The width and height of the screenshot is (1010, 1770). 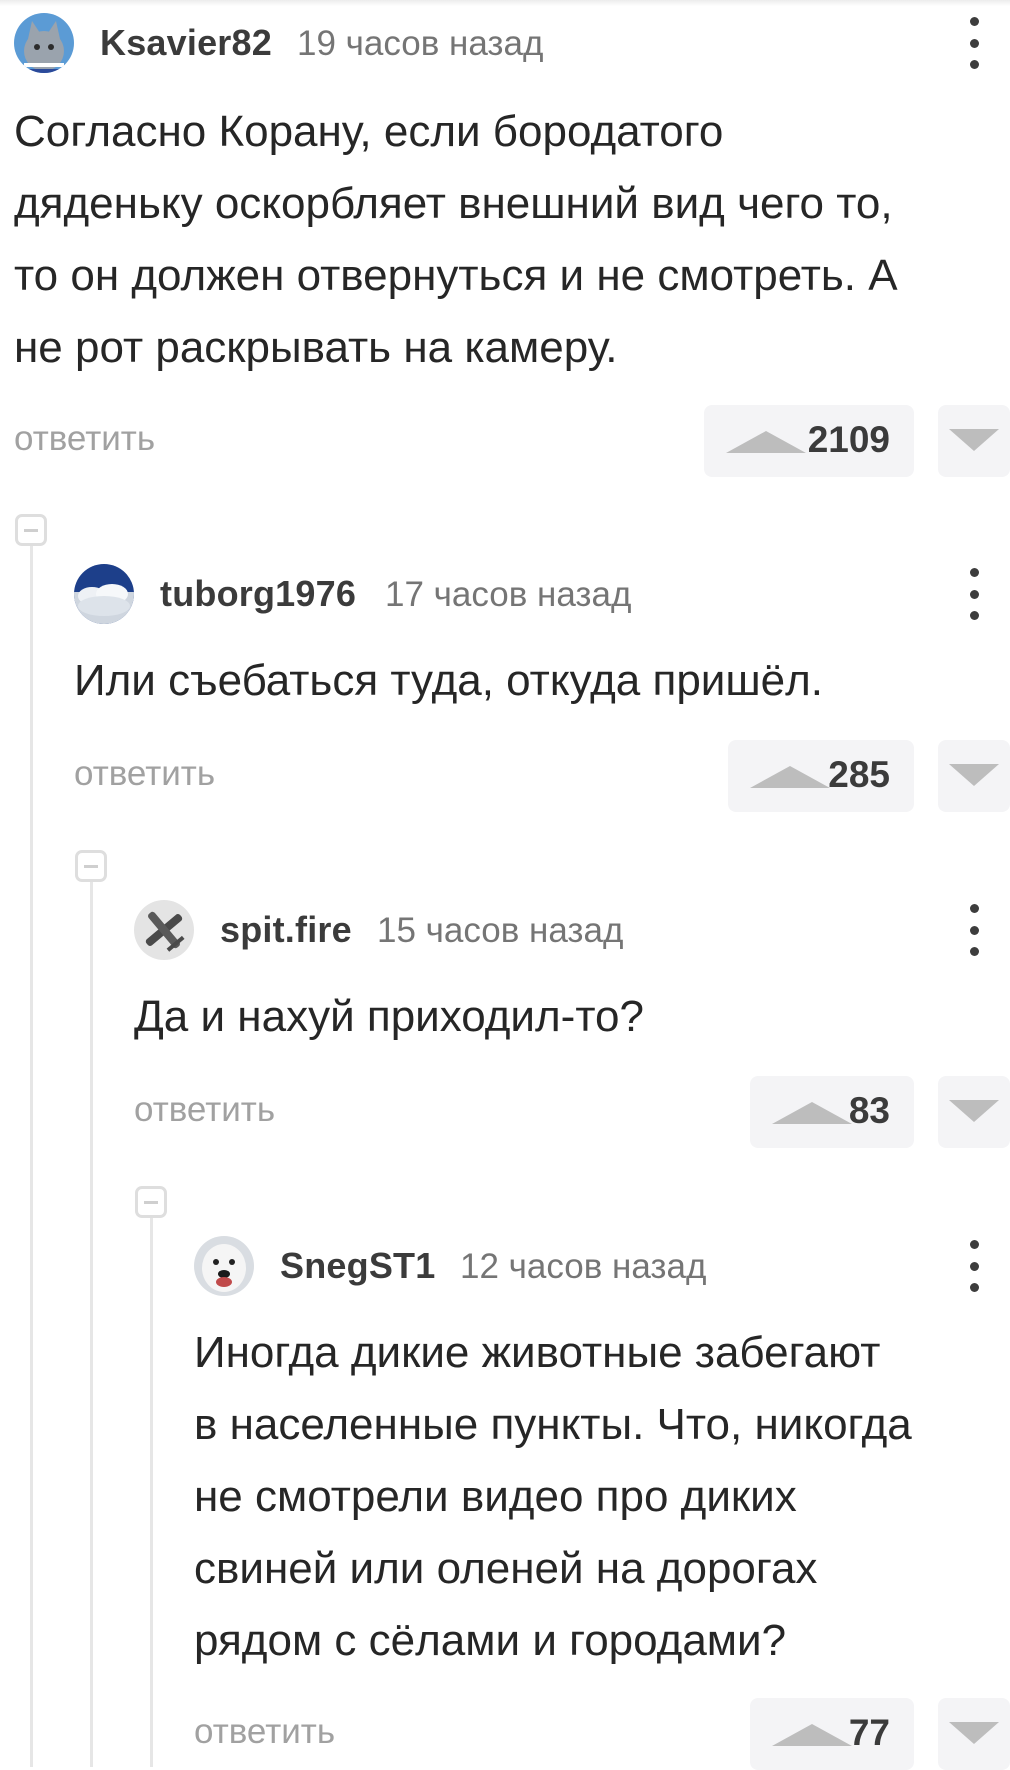 I want to click on comment-author: SnegST1, so click(x=357, y=1266).